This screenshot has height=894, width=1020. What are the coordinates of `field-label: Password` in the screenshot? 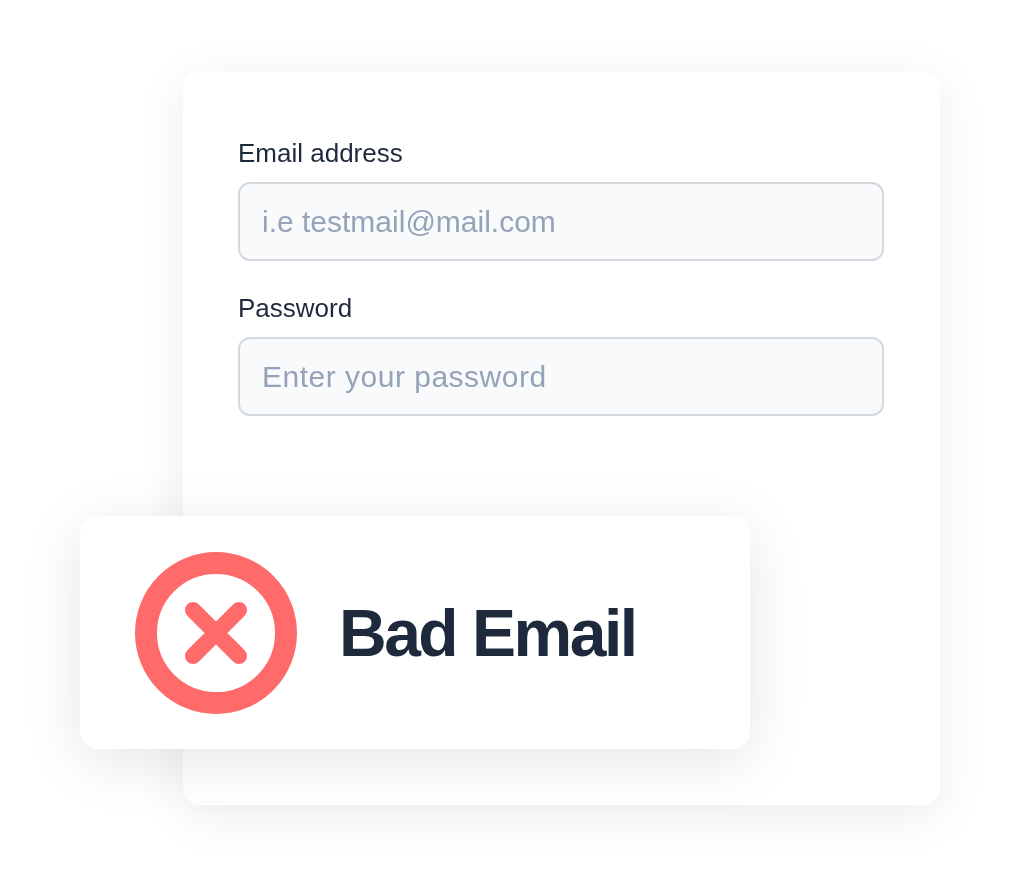 It's located at (295, 308).